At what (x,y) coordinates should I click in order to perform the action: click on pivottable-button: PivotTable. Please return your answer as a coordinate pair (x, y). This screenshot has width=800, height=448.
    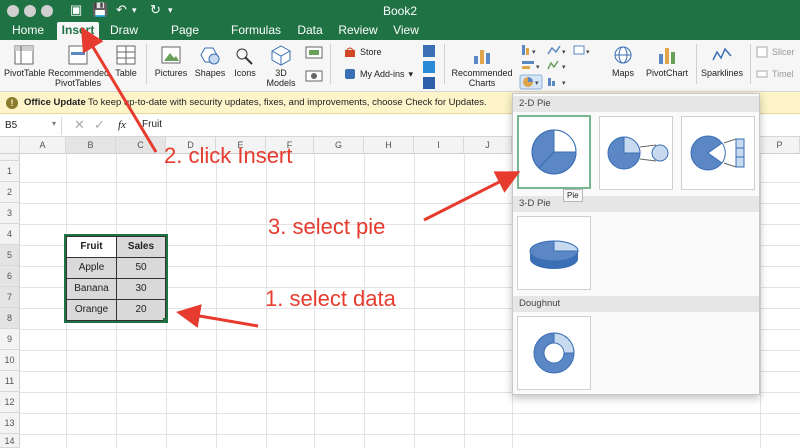
    Looking at the image, I should click on (25, 61).